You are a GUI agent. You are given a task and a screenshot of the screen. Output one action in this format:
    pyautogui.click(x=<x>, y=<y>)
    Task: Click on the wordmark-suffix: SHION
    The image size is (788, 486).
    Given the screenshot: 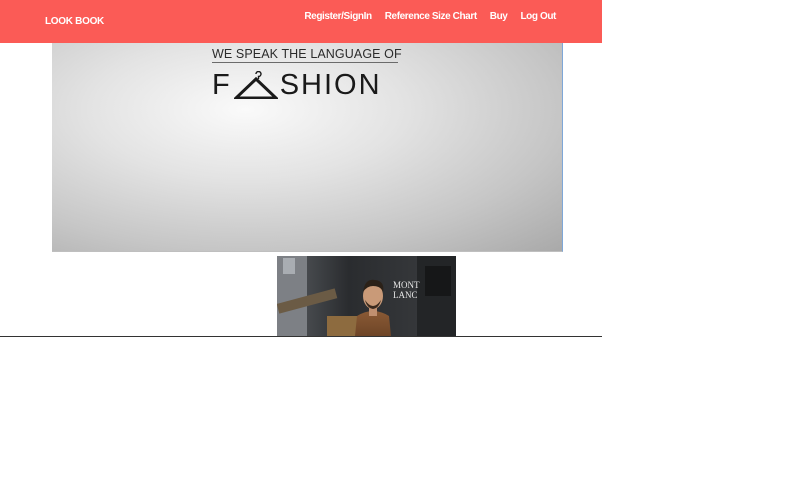 What is the action you would take?
    pyautogui.click(x=330, y=85)
    